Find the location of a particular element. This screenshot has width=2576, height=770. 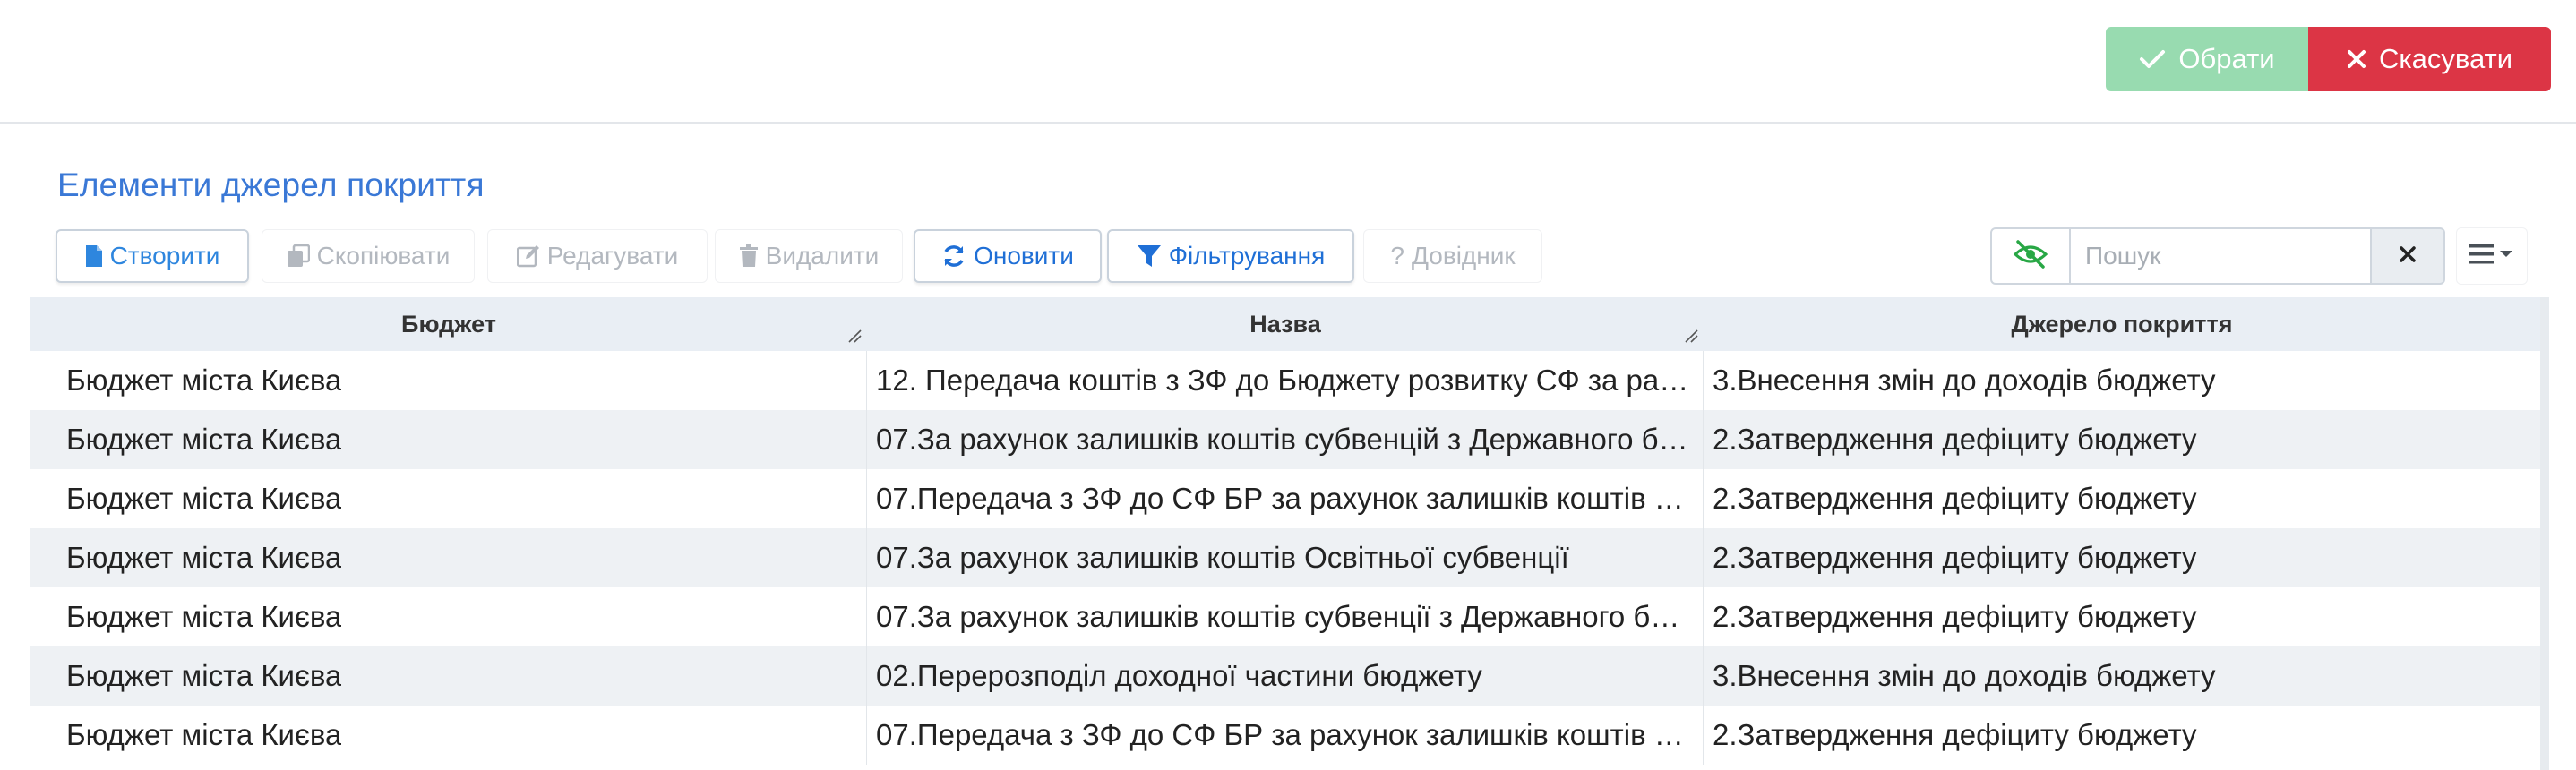

page-title: Елементи джерел покриття is located at coordinates (271, 185).